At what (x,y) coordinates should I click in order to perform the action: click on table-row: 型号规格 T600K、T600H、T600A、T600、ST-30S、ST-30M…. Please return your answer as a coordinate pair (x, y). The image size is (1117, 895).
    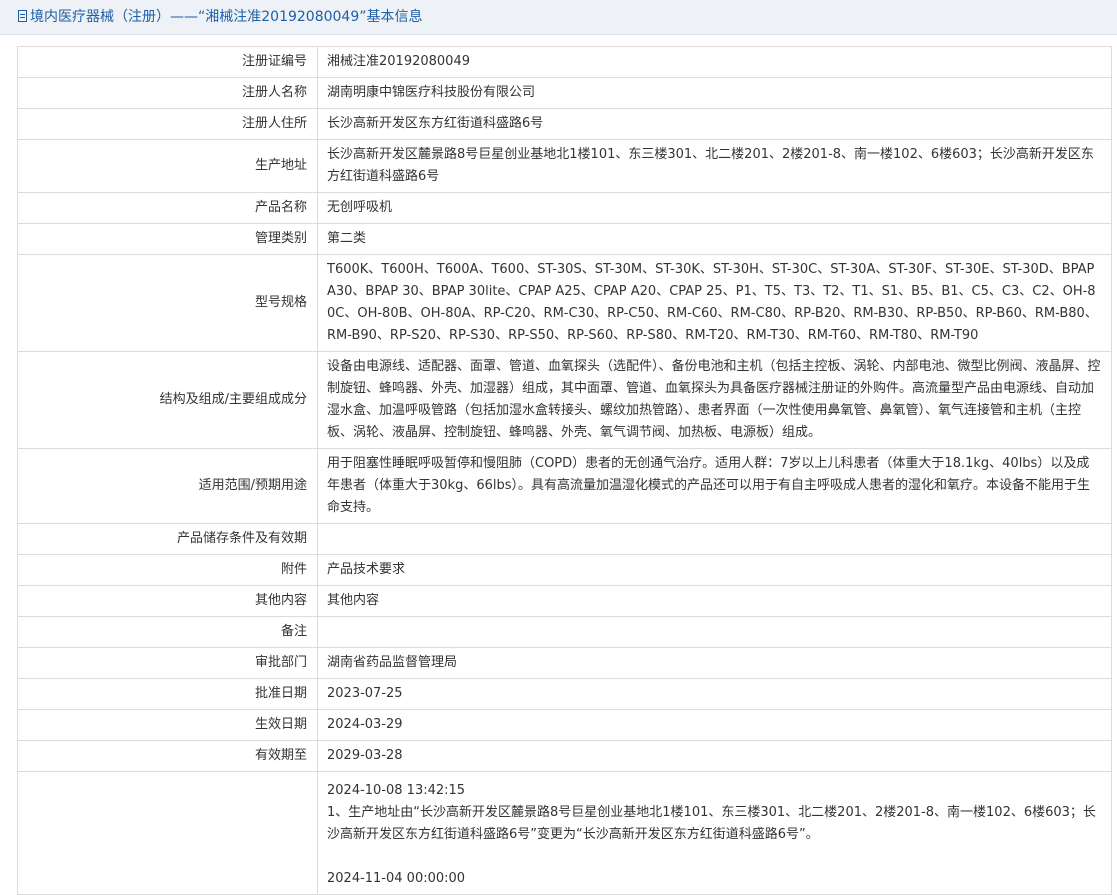
    Looking at the image, I should click on (564, 303).